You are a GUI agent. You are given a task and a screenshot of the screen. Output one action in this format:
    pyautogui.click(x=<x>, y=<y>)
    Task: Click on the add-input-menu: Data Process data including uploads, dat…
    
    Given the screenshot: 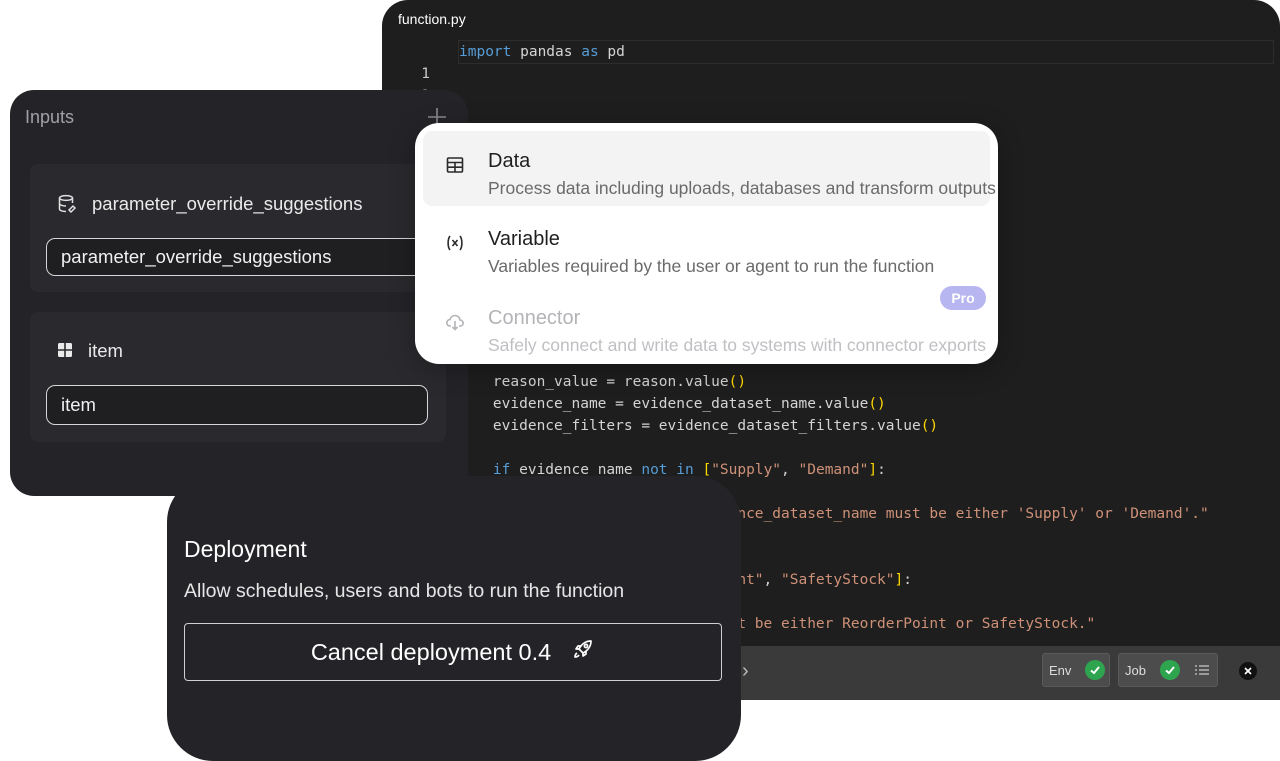 What is the action you would take?
    pyautogui.click(x=706, y=243)
    